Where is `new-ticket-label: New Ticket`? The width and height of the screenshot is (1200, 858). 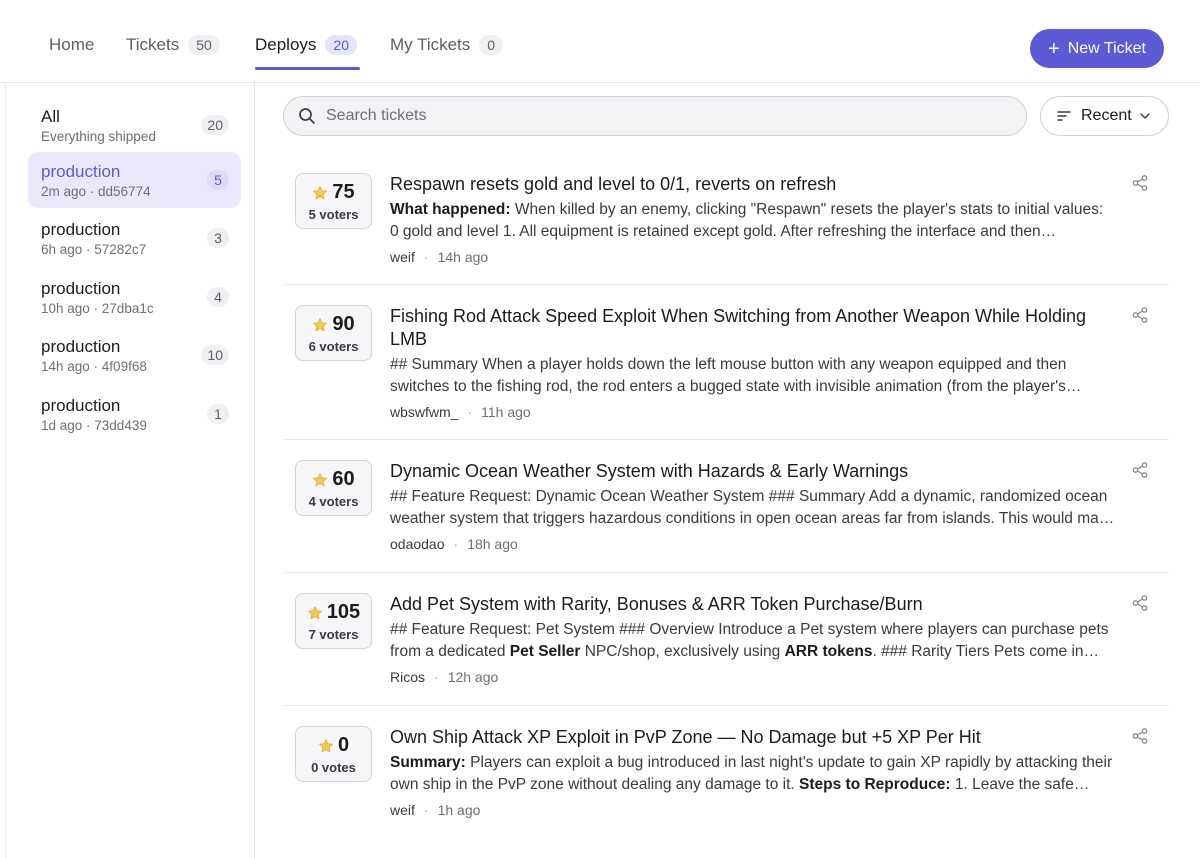
new-ticket-label: New Ticket is located at coordinates (1106, 48).